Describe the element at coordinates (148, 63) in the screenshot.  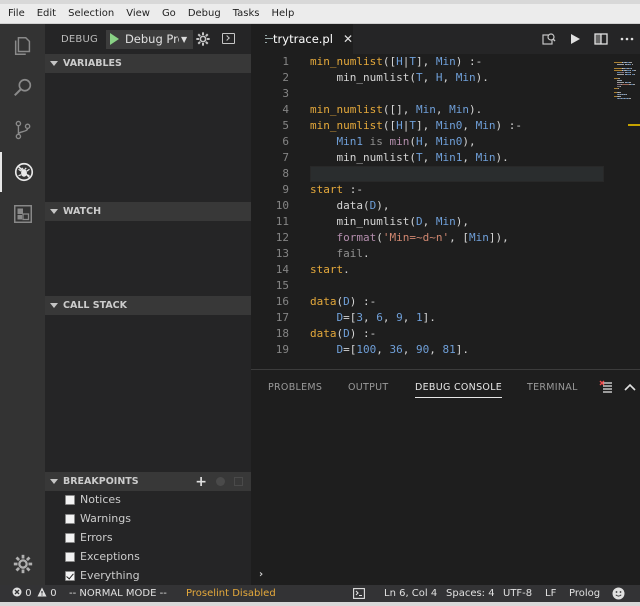
I see `variables-header: VARIABLES` at that location.